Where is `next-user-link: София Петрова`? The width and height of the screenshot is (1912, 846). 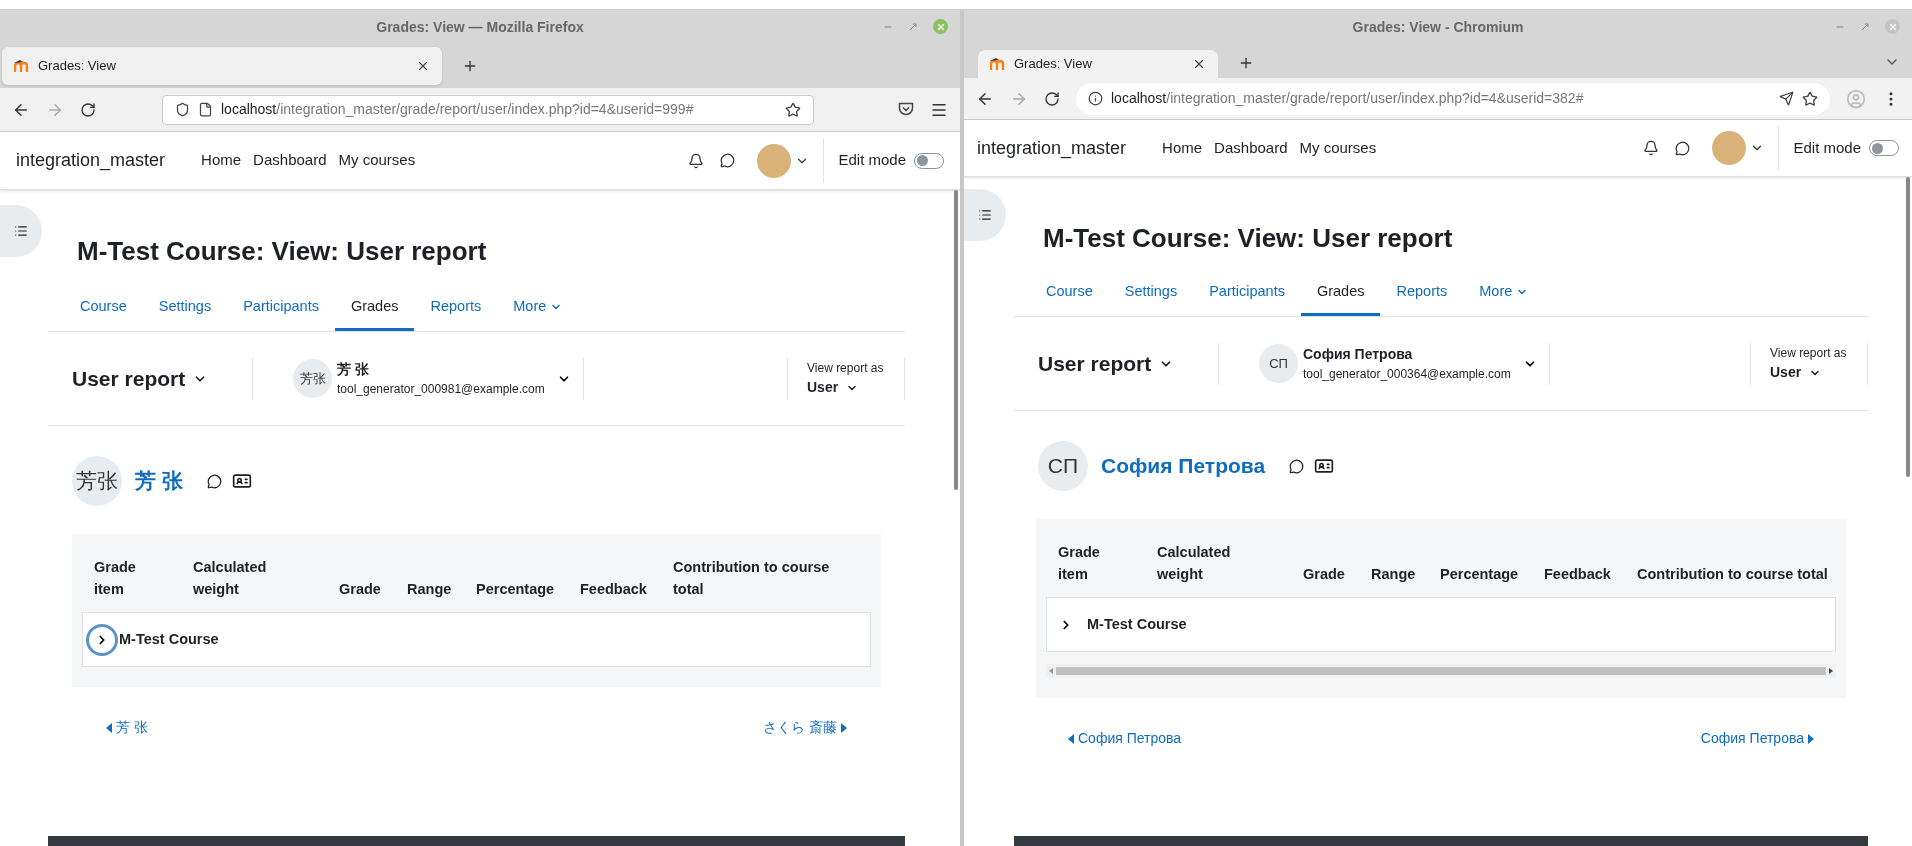 next-user-link: София Петрова is located at coordinates (1757, 738).